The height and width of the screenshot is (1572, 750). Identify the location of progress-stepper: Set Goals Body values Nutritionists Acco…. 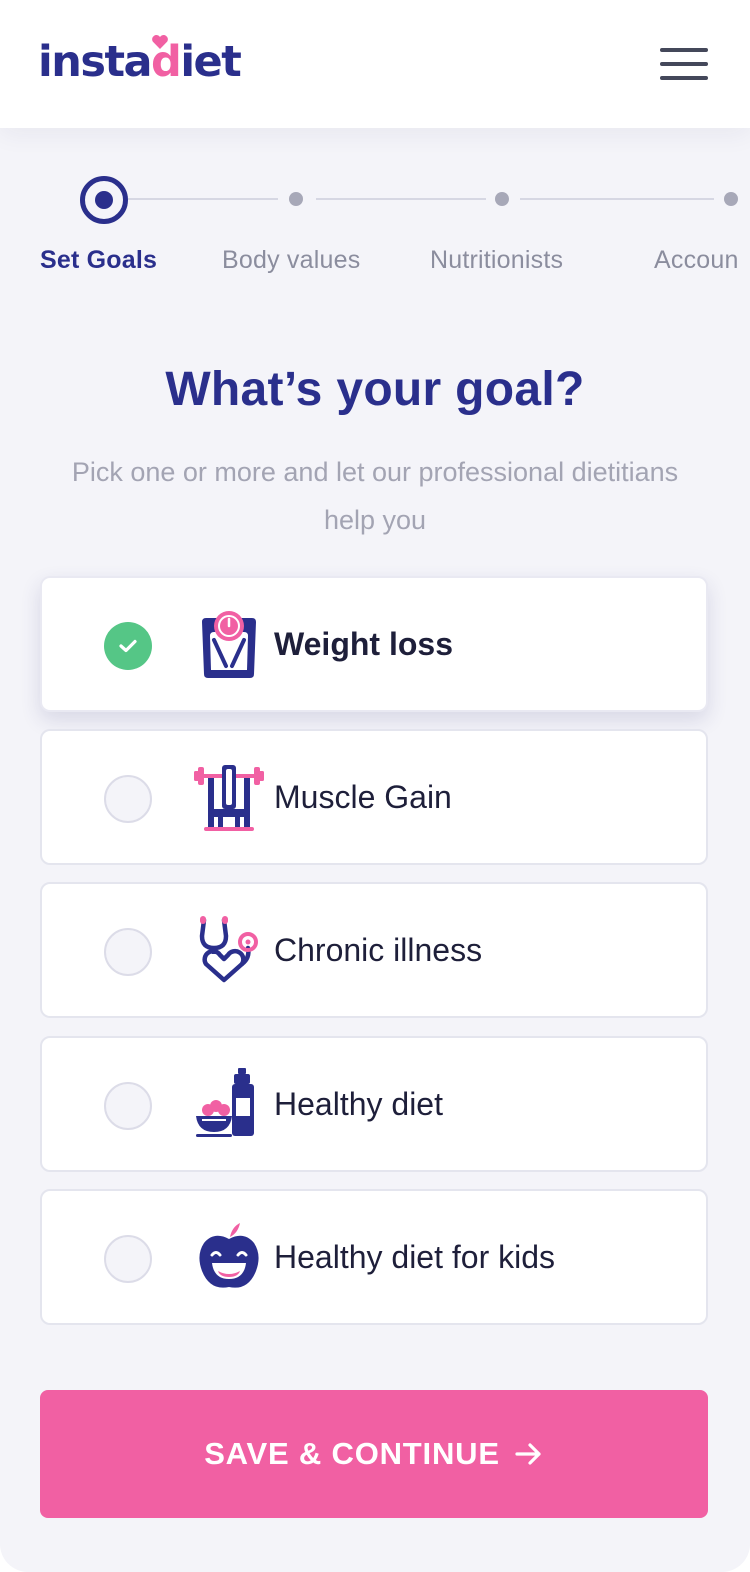
(375, 220).